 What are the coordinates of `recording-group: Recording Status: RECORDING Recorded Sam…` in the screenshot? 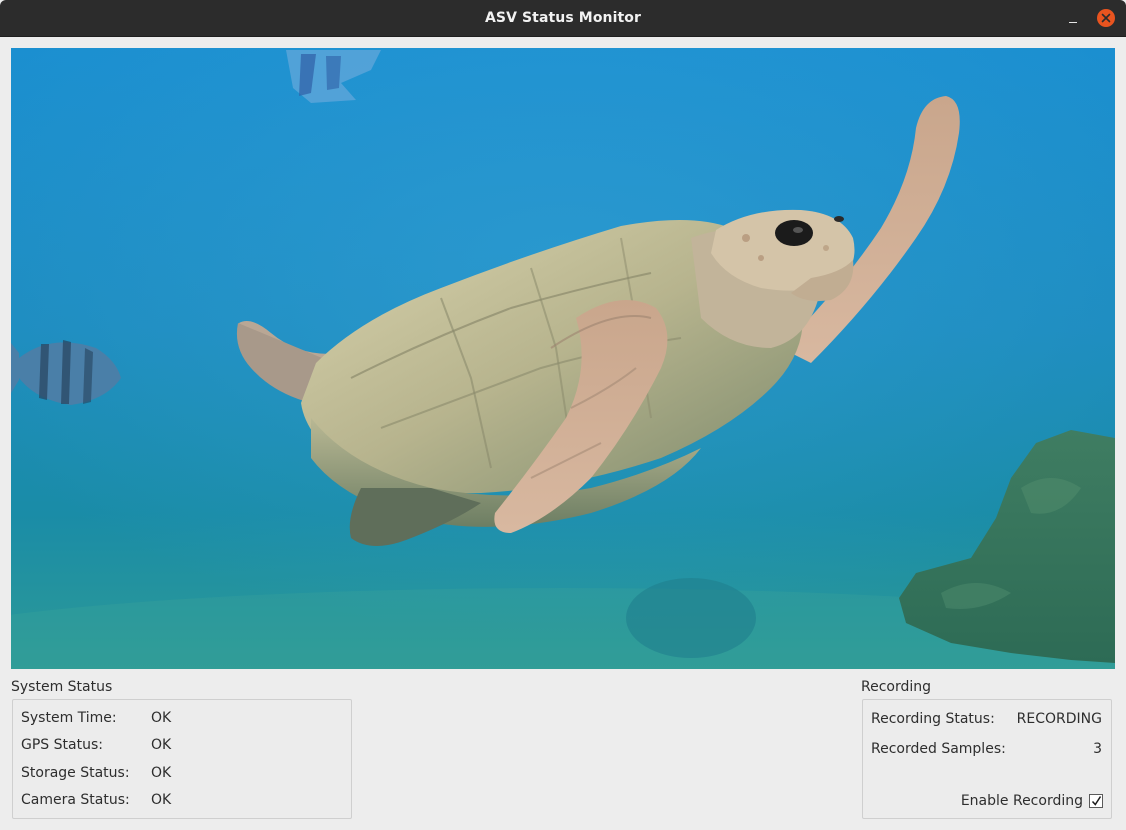 It's located at (987, 759).